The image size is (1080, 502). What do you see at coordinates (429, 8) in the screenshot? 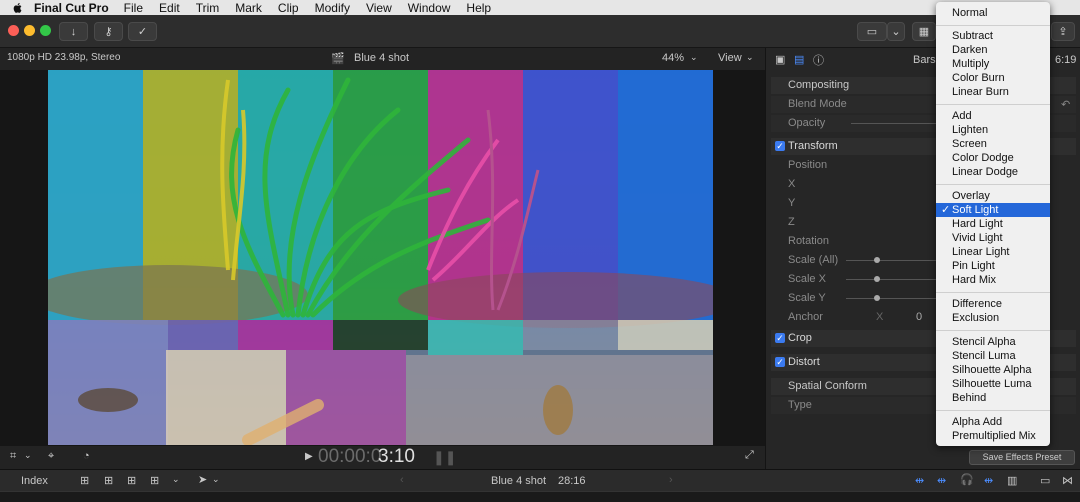
I see `menu-window: Window` at bounding box center [429, 8].